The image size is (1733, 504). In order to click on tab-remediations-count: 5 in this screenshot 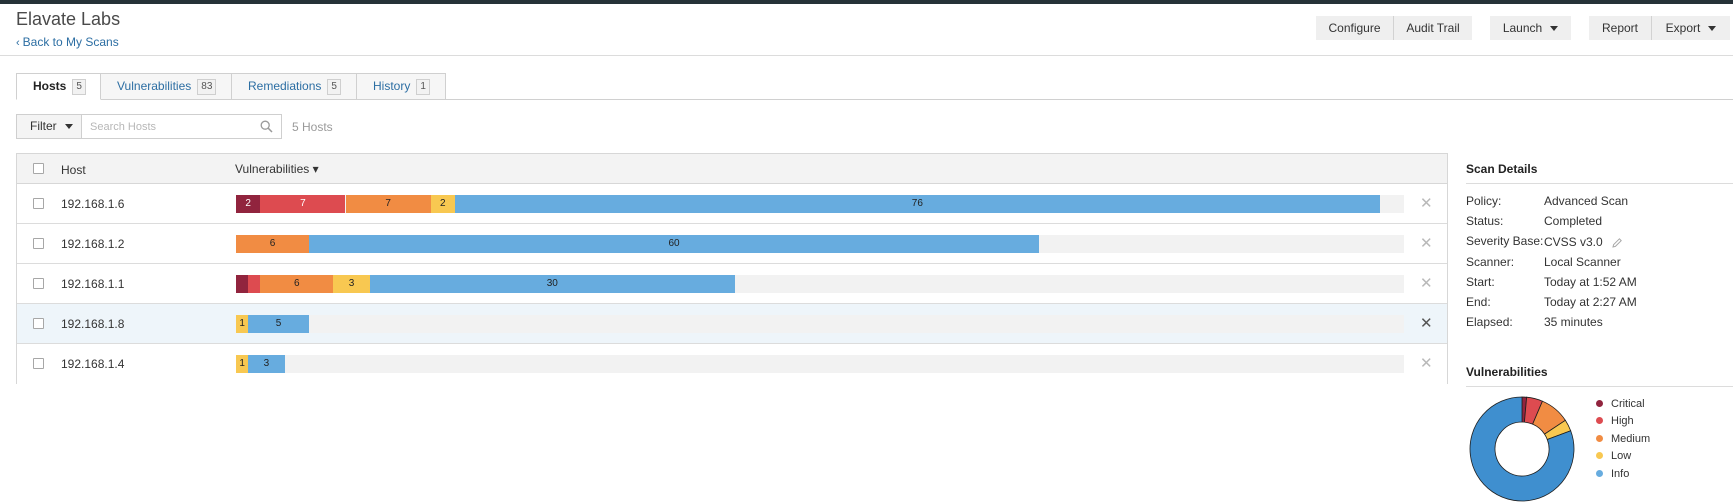, I will do `click(334, 86)`.